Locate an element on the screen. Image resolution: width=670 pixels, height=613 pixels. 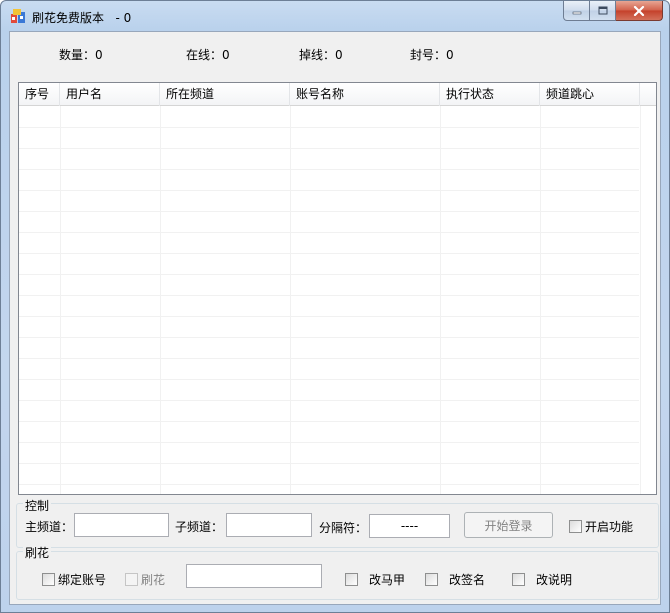
change-signature-checkbox: 改签名 is located at coordinates (455, 579).